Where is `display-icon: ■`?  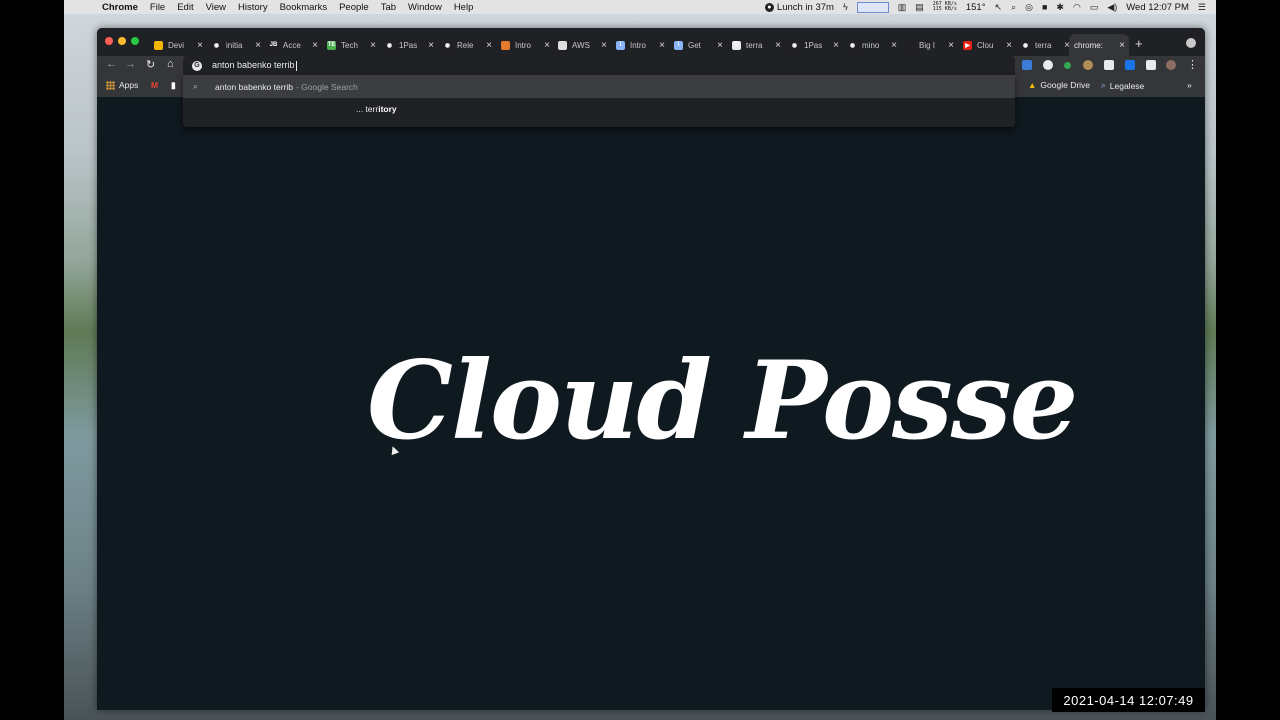 display-icon: ■ is located at coordinates (1044, 7).